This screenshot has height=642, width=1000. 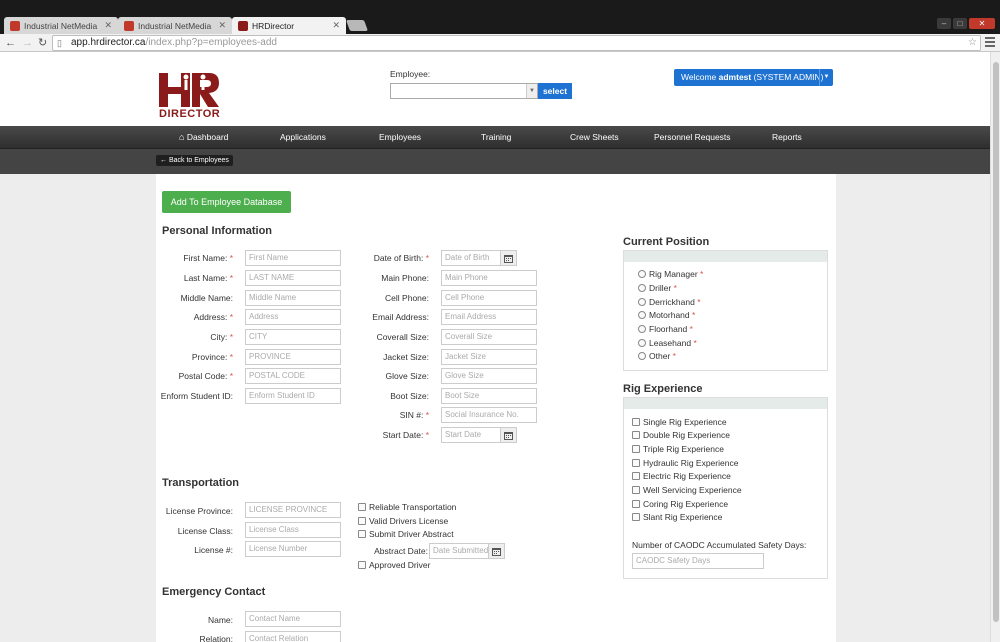 What do you see at coordinates (362, 521) in the screenshot?
I see `valid-drivers-license-checkbox` at bounding box center [362, 521].